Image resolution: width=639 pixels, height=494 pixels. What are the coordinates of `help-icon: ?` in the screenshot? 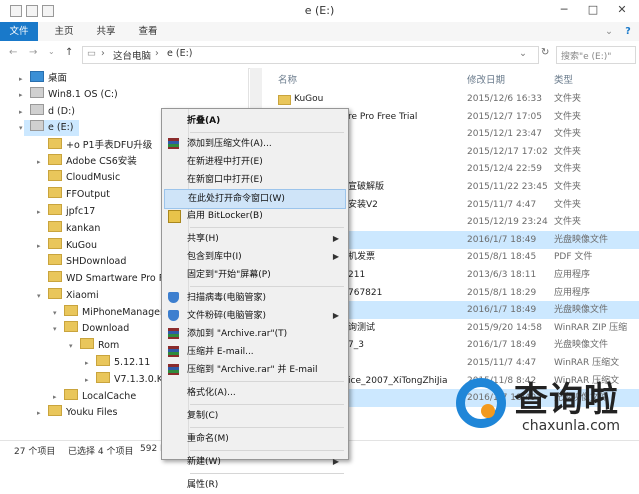 It's located at (628, 31).